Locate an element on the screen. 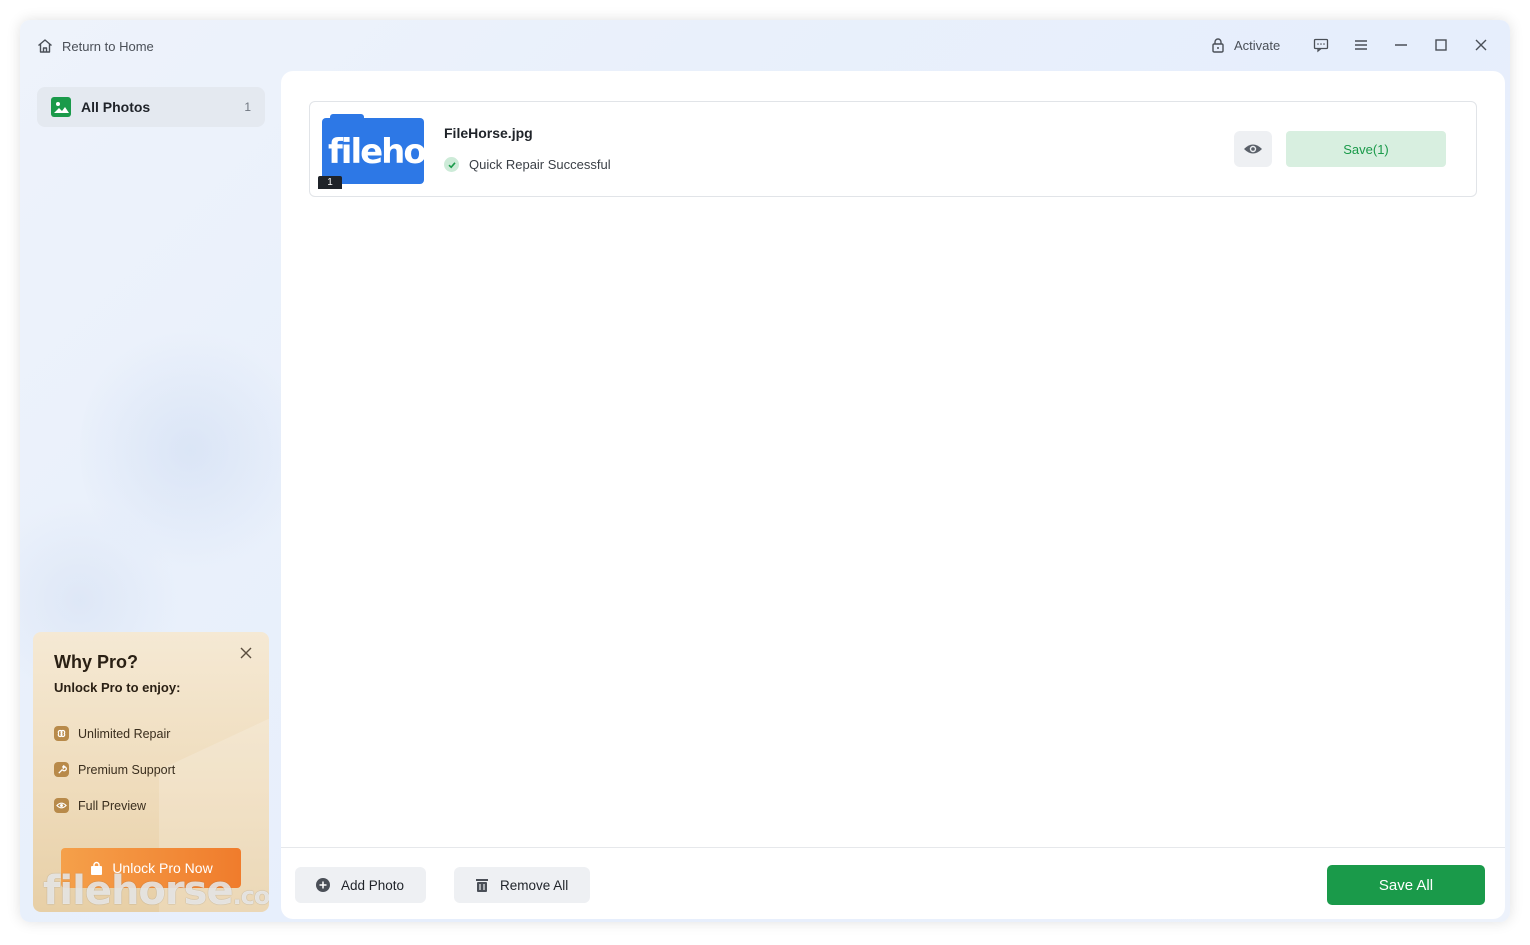 This screenshot has height=945, width=1530. pro-feature-item: Premium Support is located at coordinates (114, 769).